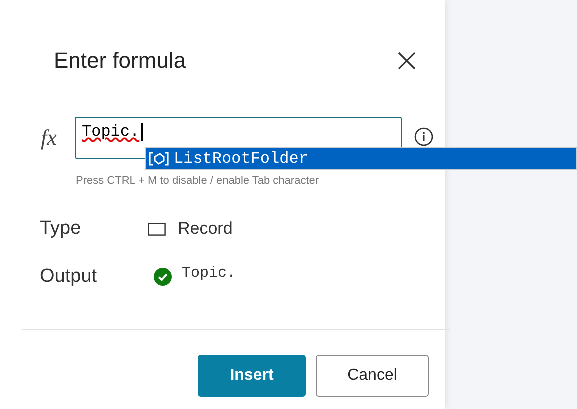 The width and height of the screenshot is (577, 409). What do you see at coordinates (159, 158) in the screenshot?
I see `object-icon` at bounding box center [159, 158].